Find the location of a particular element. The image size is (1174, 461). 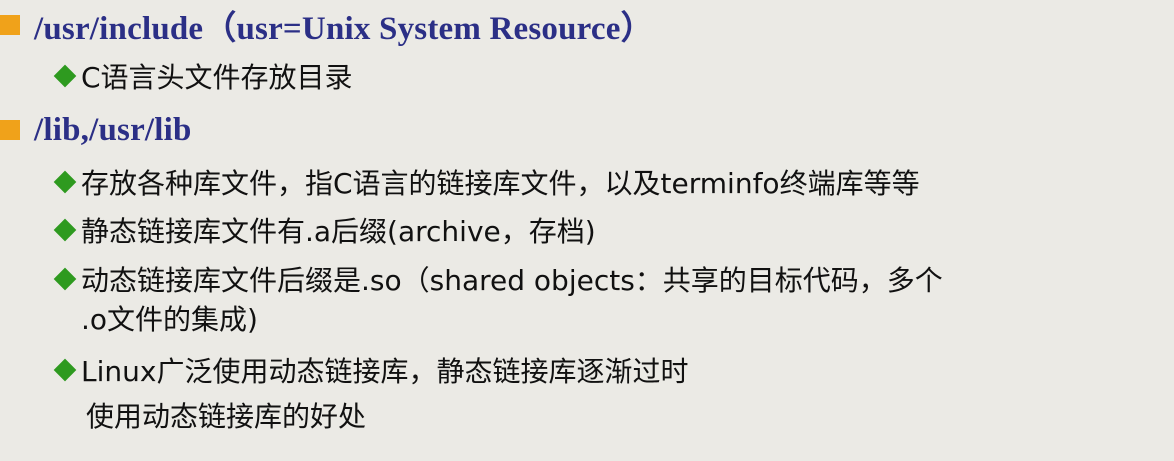

bullet-linux: Linux广泛使用动态链接库，静态链接库逐渐过时 is located at coordinates (370, 370).